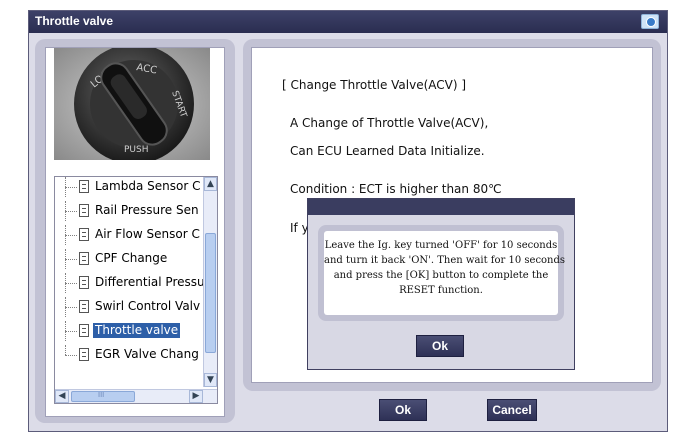  I want to click on dialog-title-bar, so click(441, 207).